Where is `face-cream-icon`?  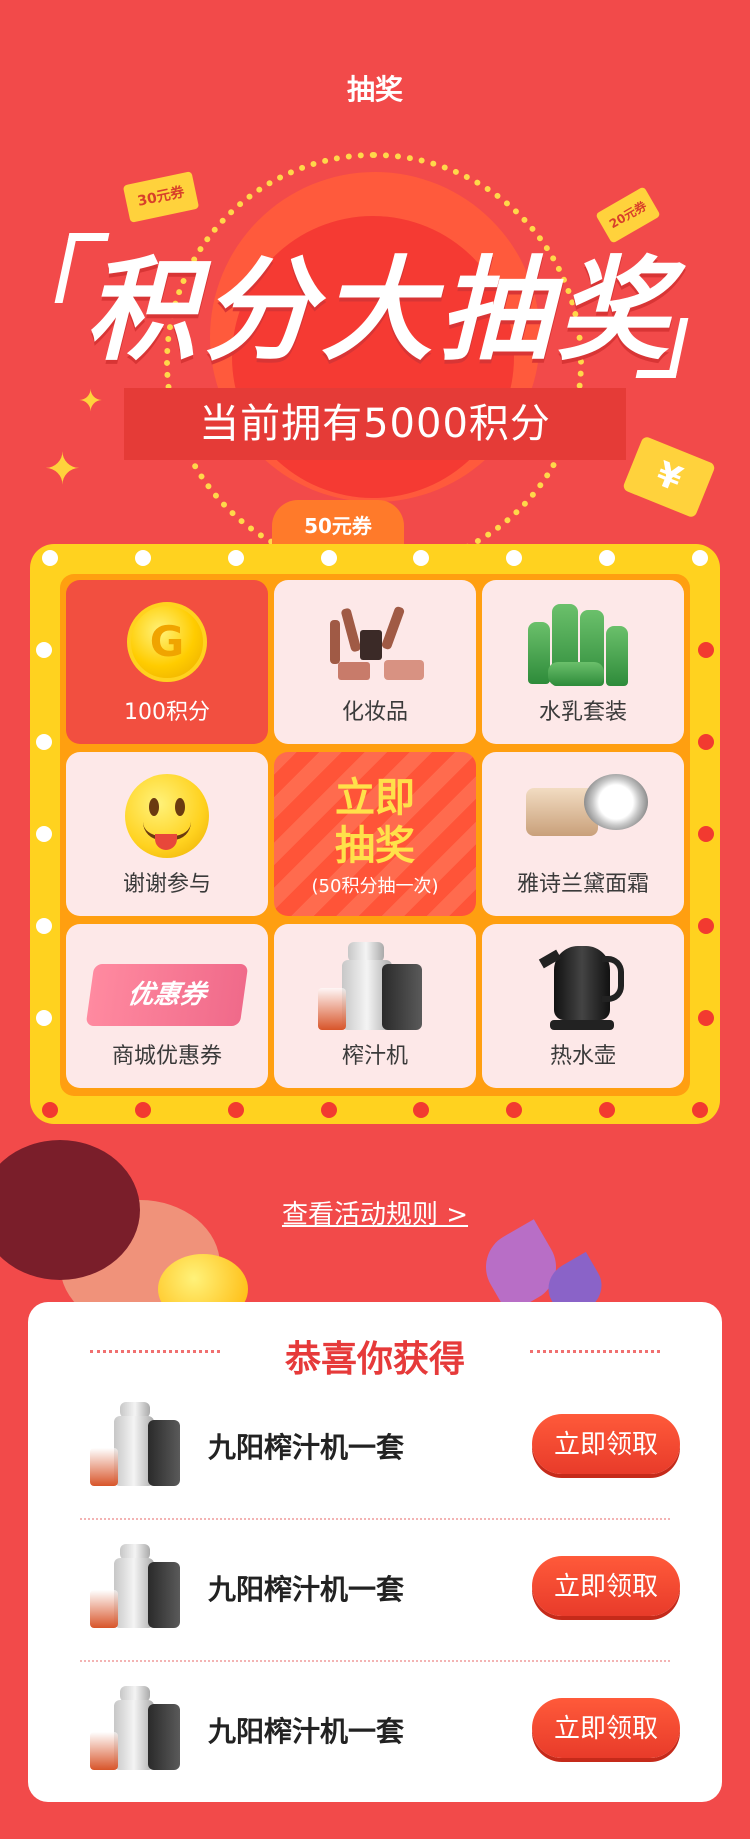 face-cream-icon is located at coordinates (583, 807).